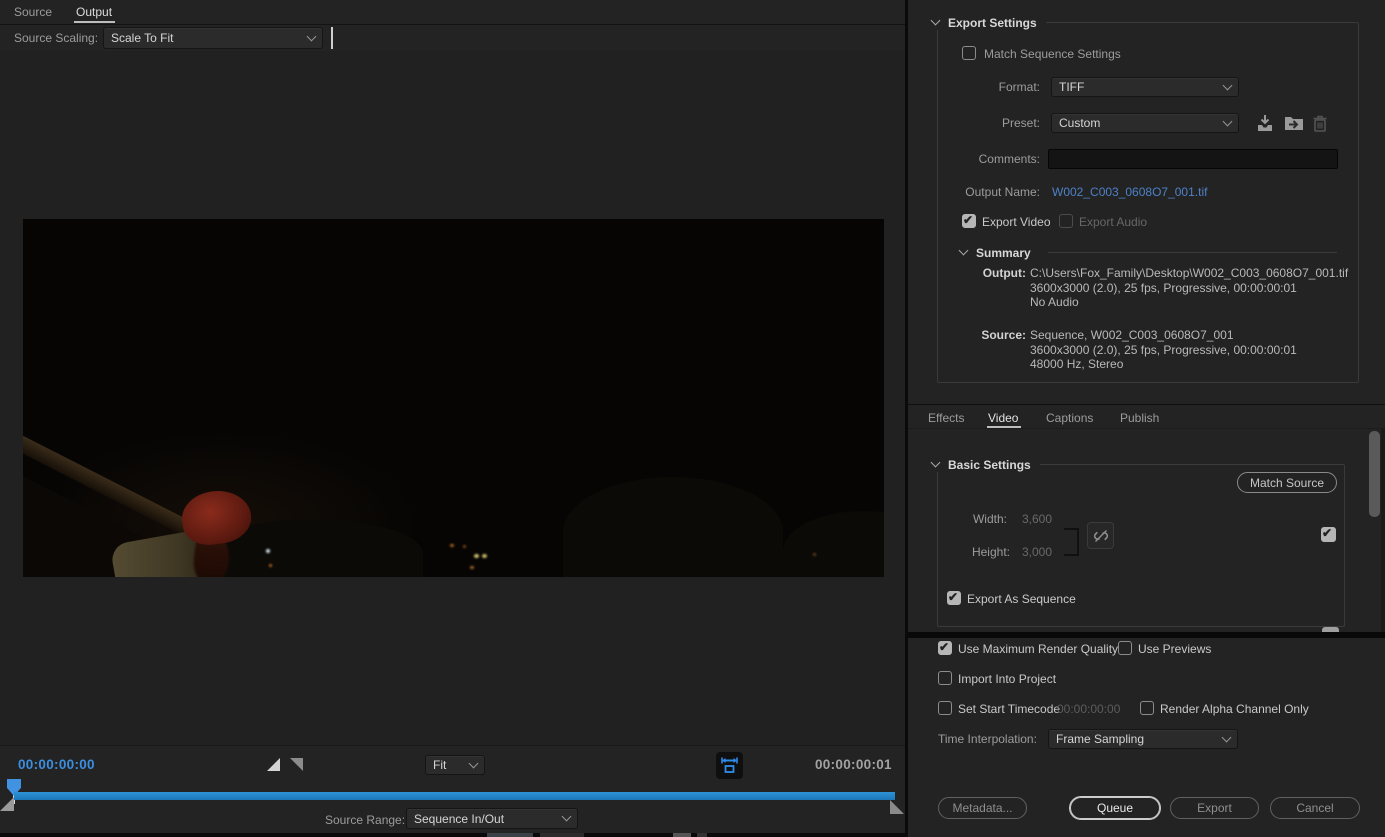 The image size is (1385, 837). I want to click on set-out-point-button, so click(296, 764).